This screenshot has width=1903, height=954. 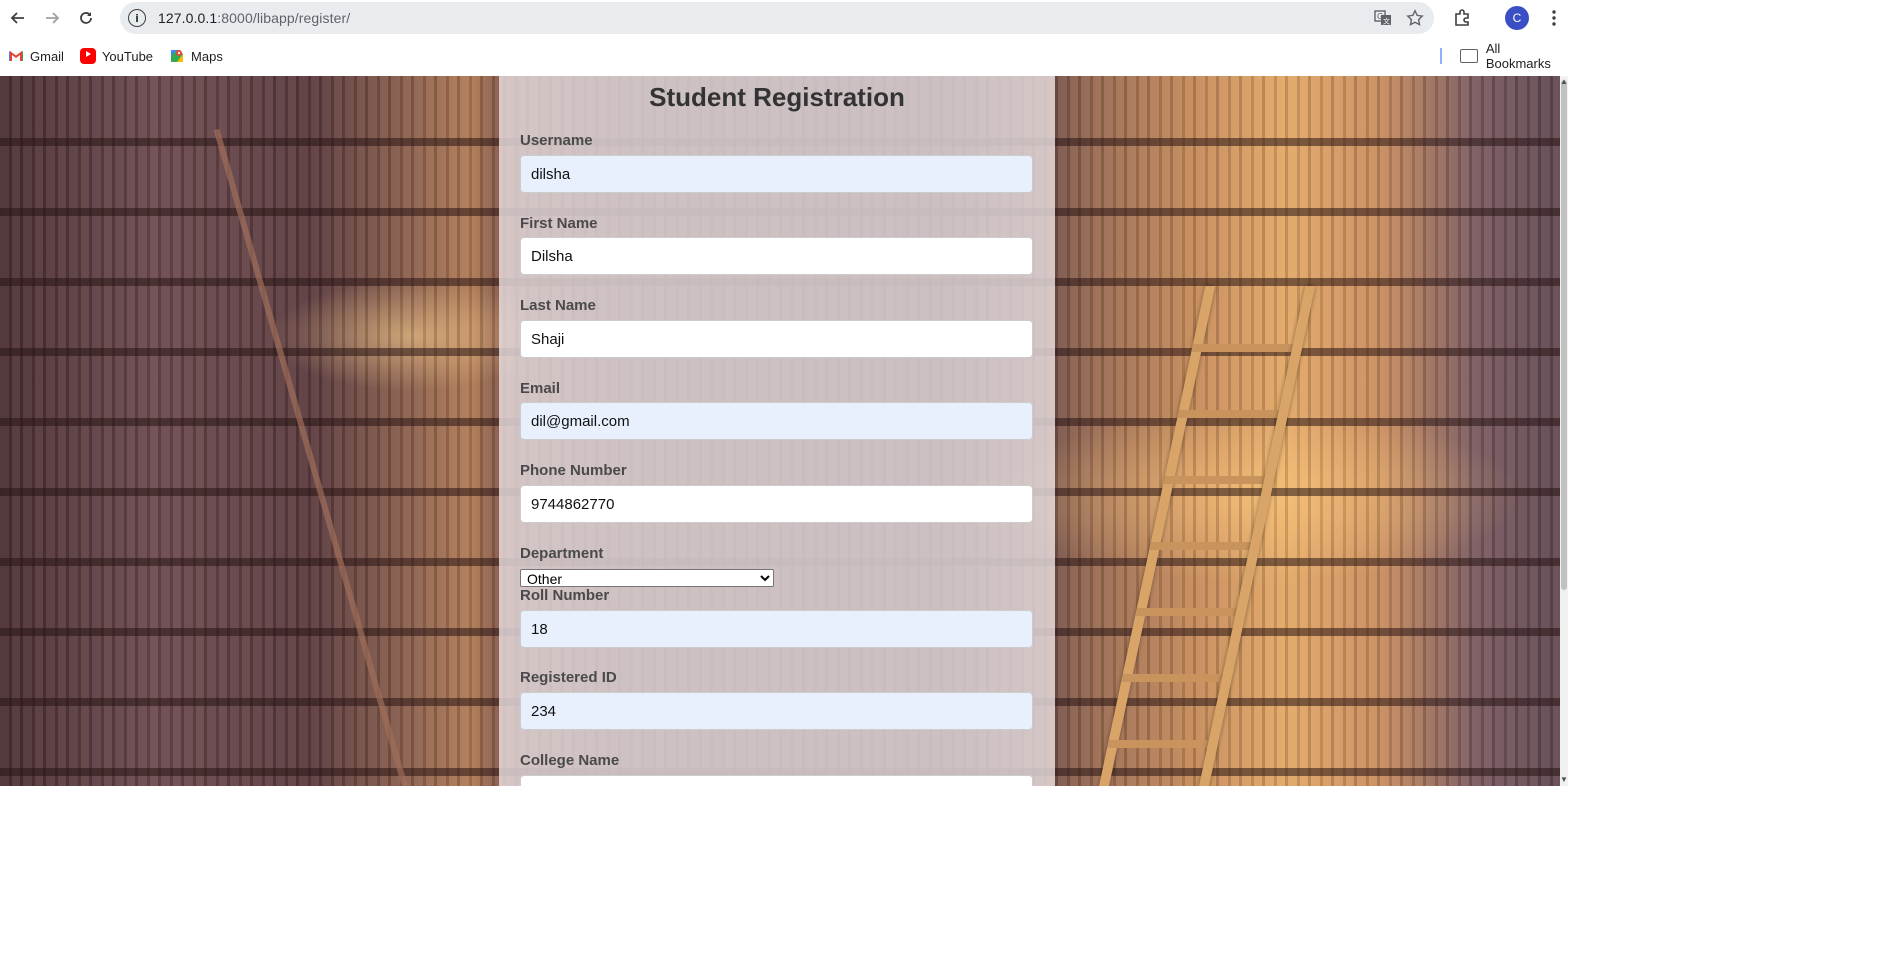 I want to click on gmail-icon, so click(x=16, y=56).